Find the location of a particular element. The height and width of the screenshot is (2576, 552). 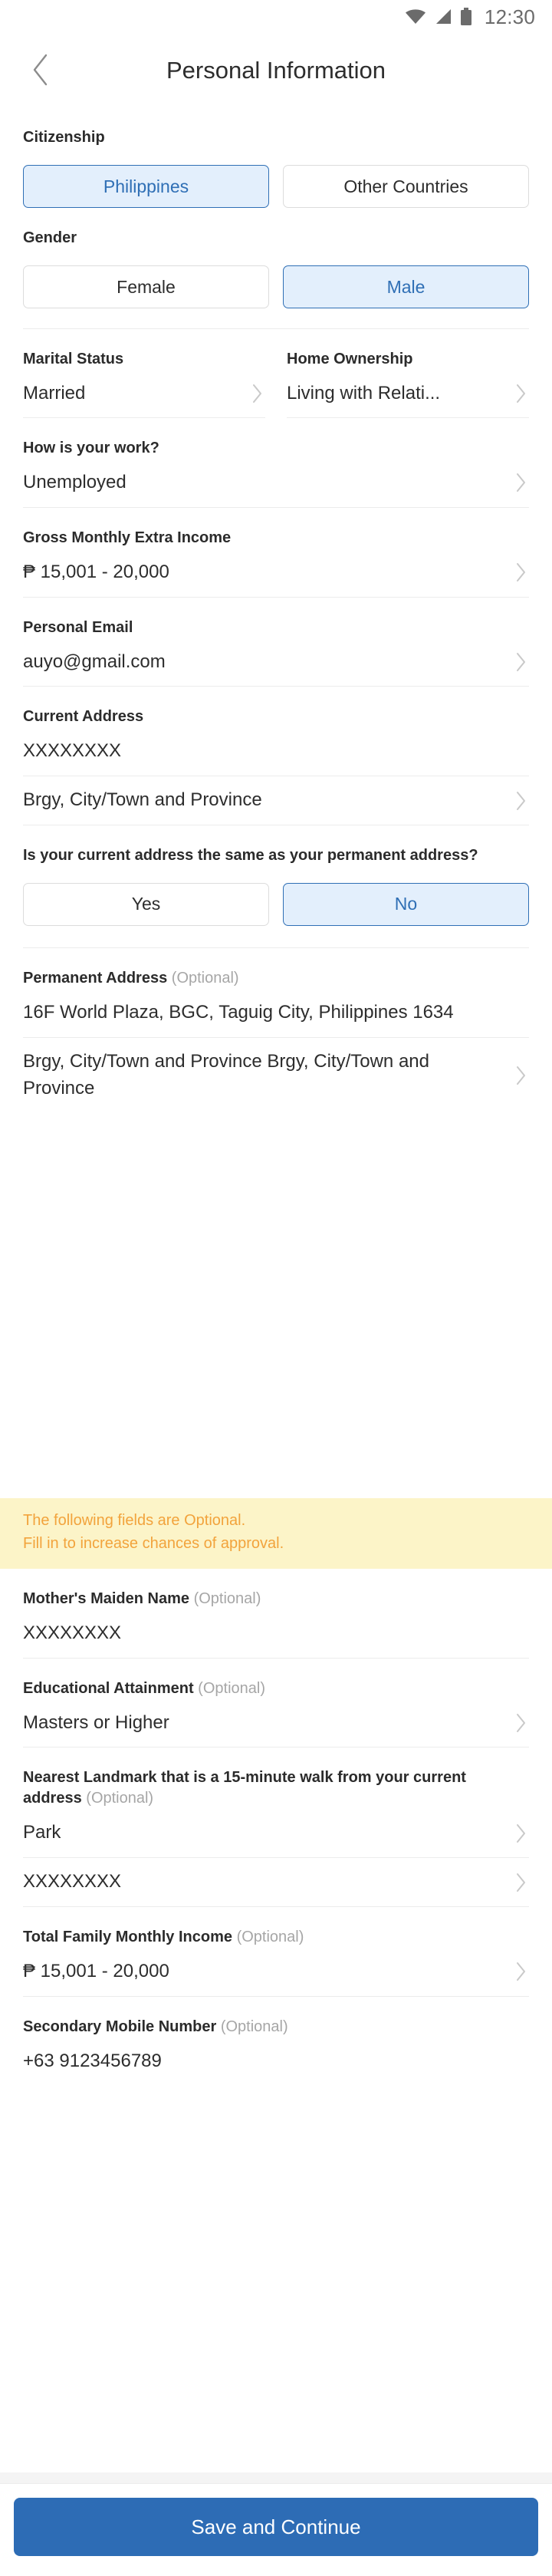

same-address-option-no: No is located at coordinates (406, 904).